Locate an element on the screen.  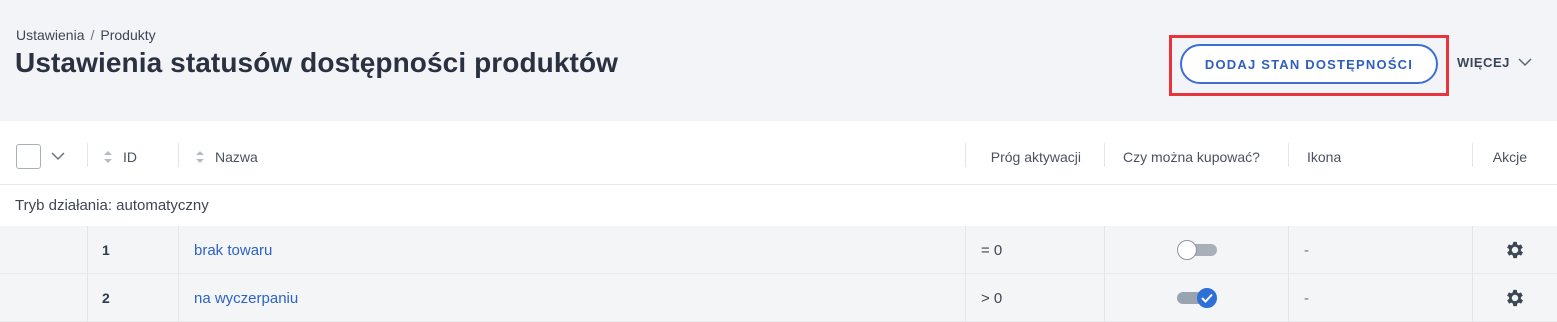
column-label-actions: Akcje is located at coordinates (1509, 156).